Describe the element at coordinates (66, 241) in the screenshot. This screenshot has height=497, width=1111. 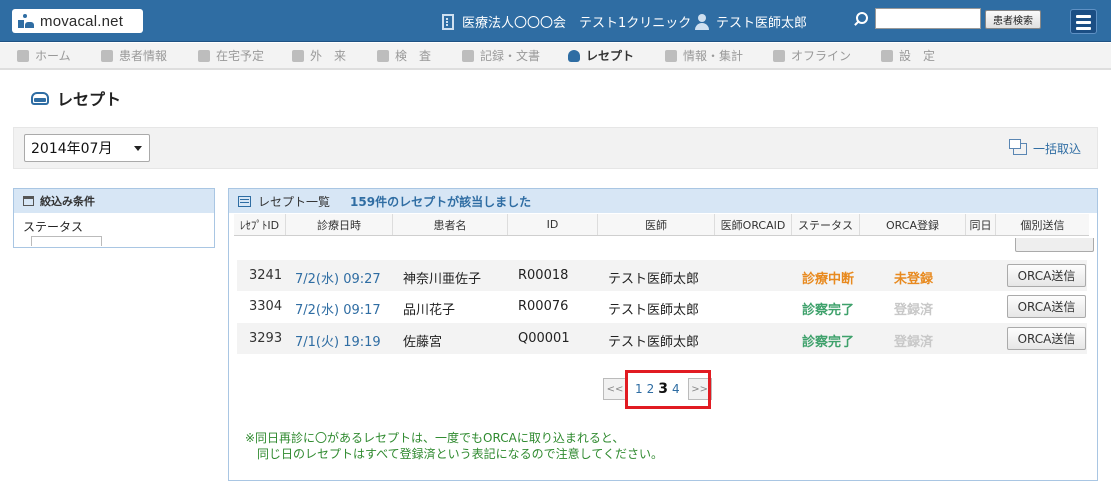
I see `status-filter-select` at that location.